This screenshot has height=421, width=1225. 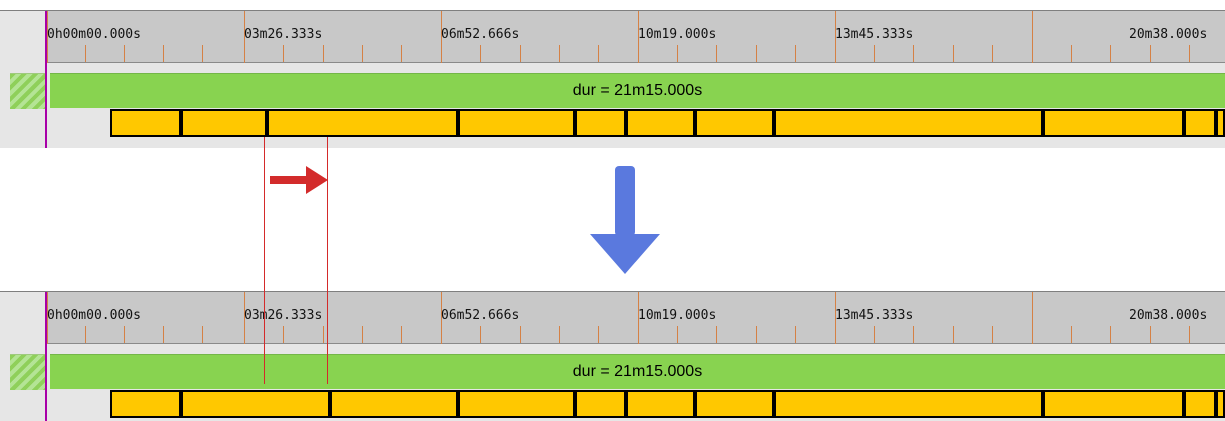 What do you see at coordinates (625, 220) in the screenshot?
I see `blue-down-arrow-icon` at bounding box center [625, 220].